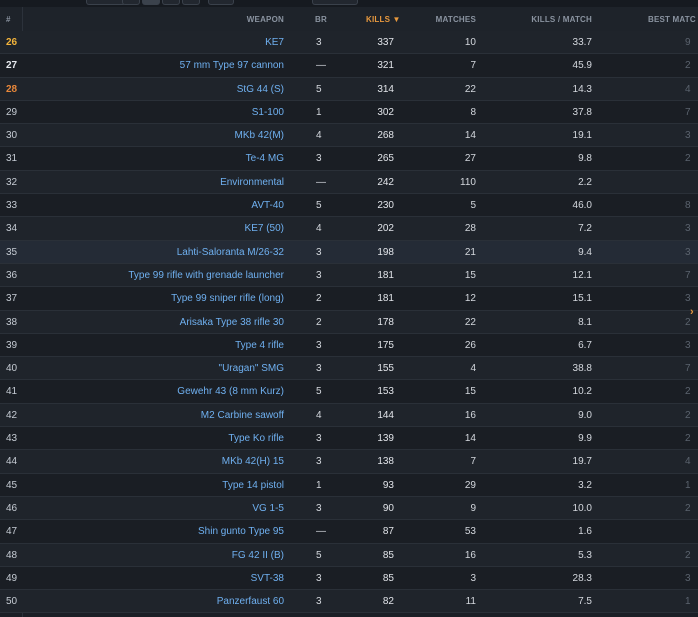 The height and width of the screenshot is (617, 698). What do you see at coordinates (349, 43) in the screenshot?
I see `table-row: 26 KE7 3 337 10 33.7 9` at bounding box center [349, 43].